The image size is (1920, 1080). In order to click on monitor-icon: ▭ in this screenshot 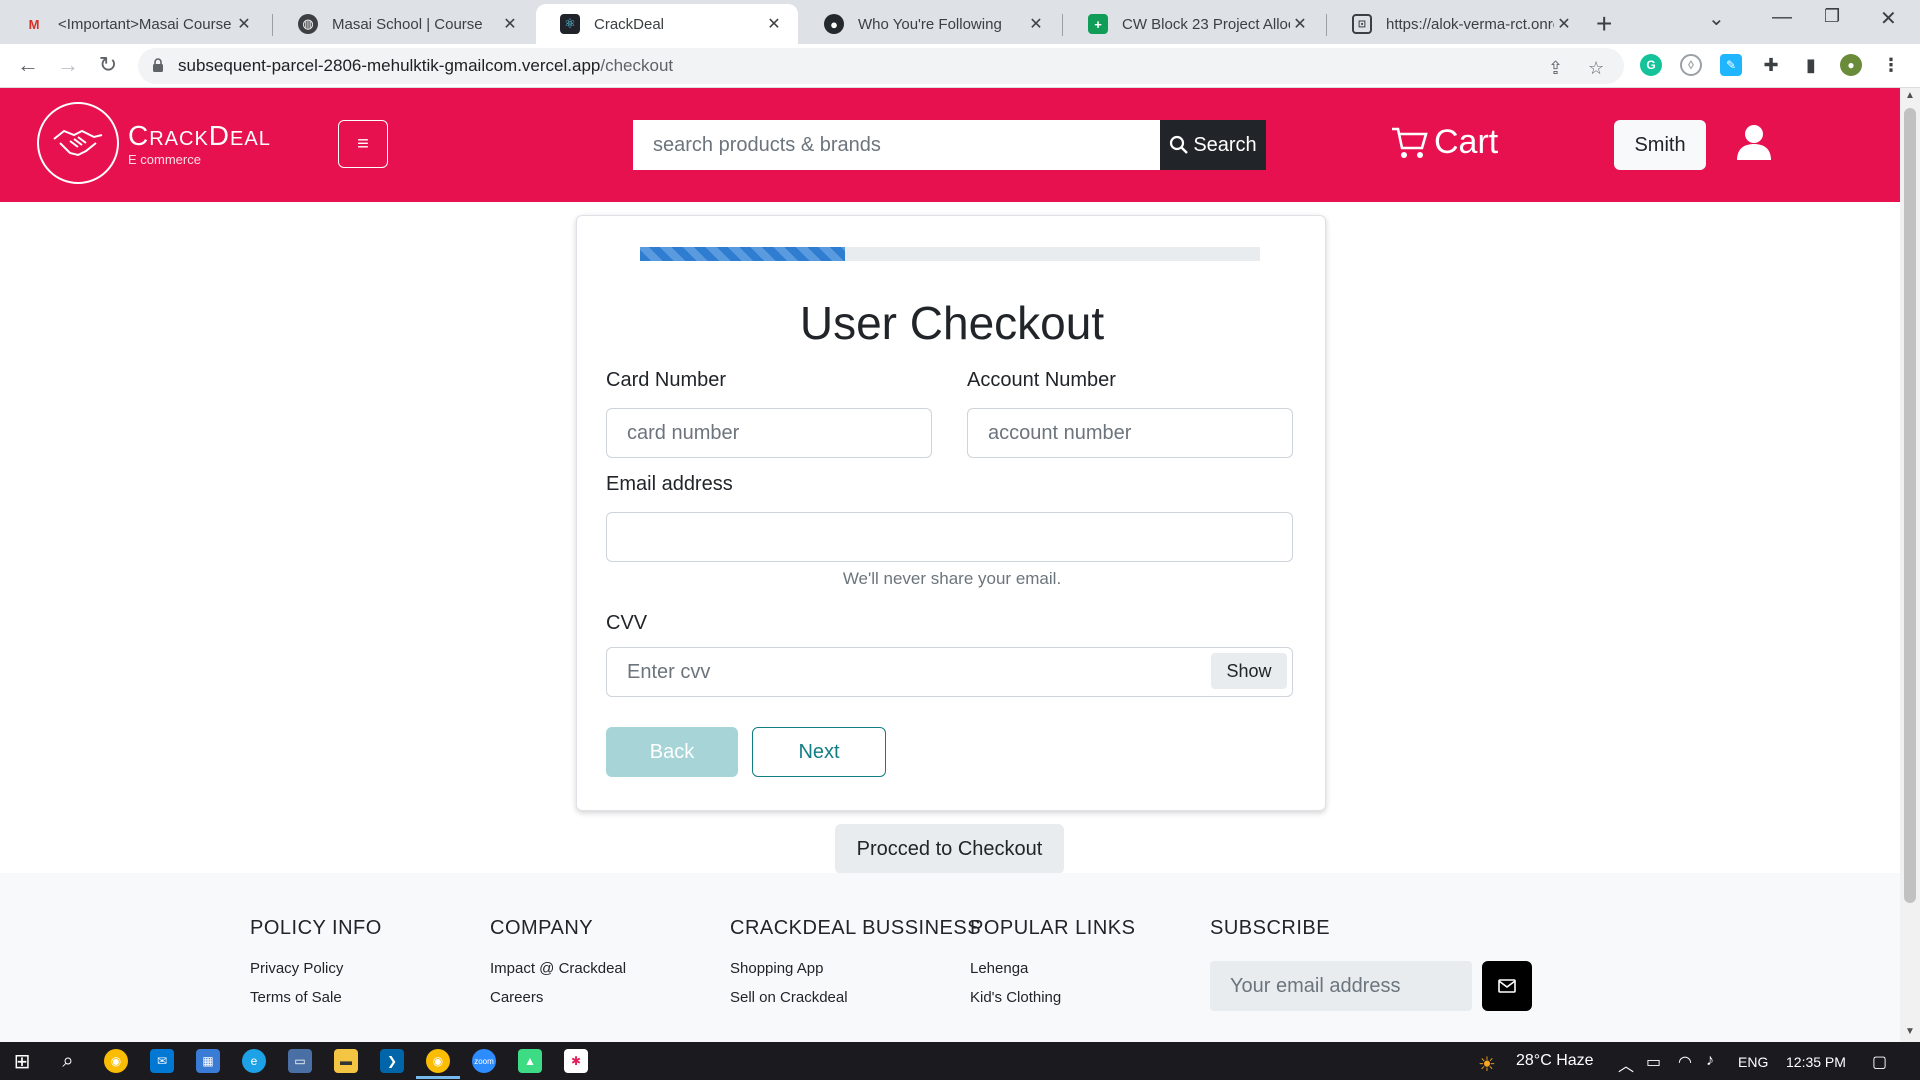, I will do `click(300, 1061)`.